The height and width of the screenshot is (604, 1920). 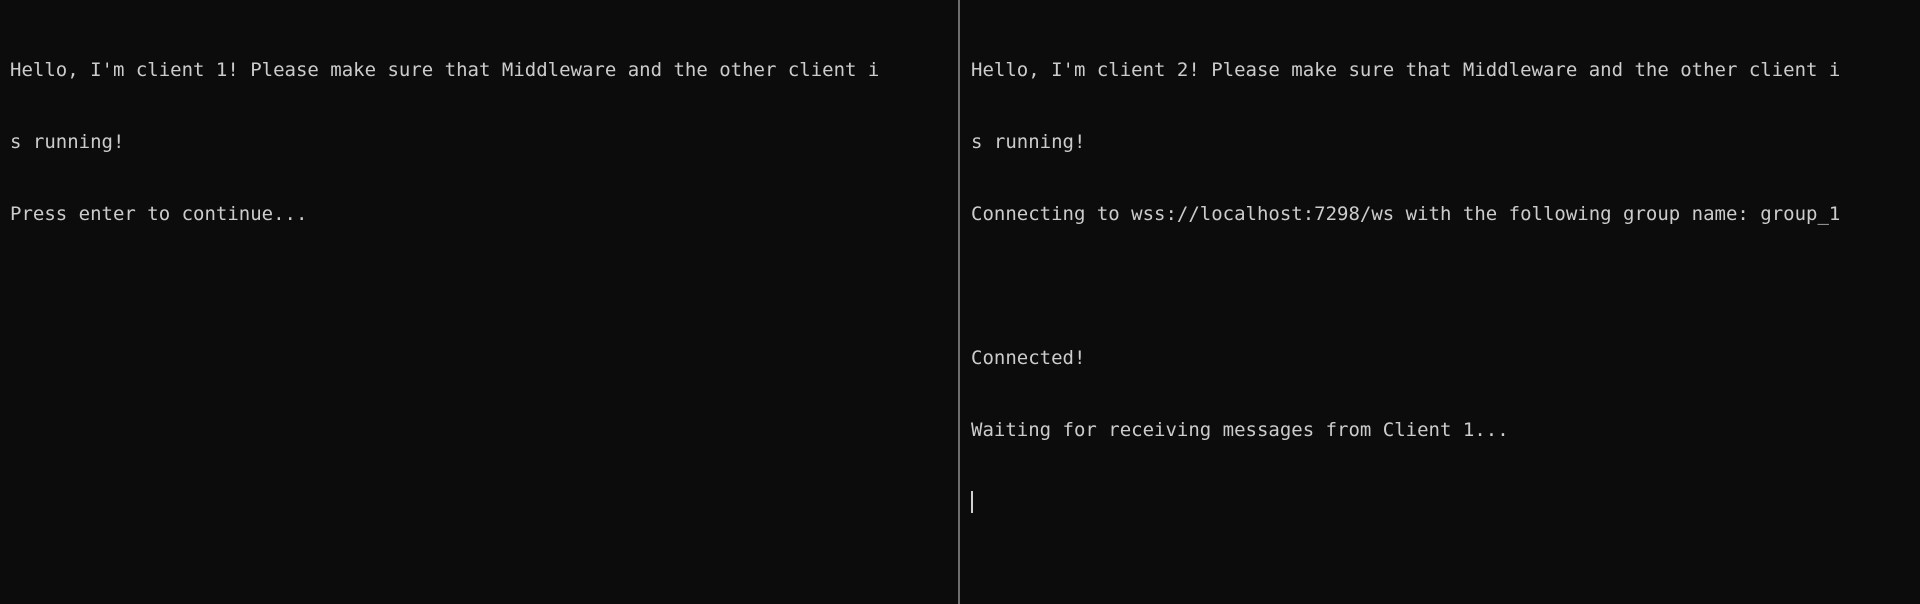 What do you see at coordinates (972, 502) in the screenshot?
I see `text-cursor` at bounding box center [972, 502].